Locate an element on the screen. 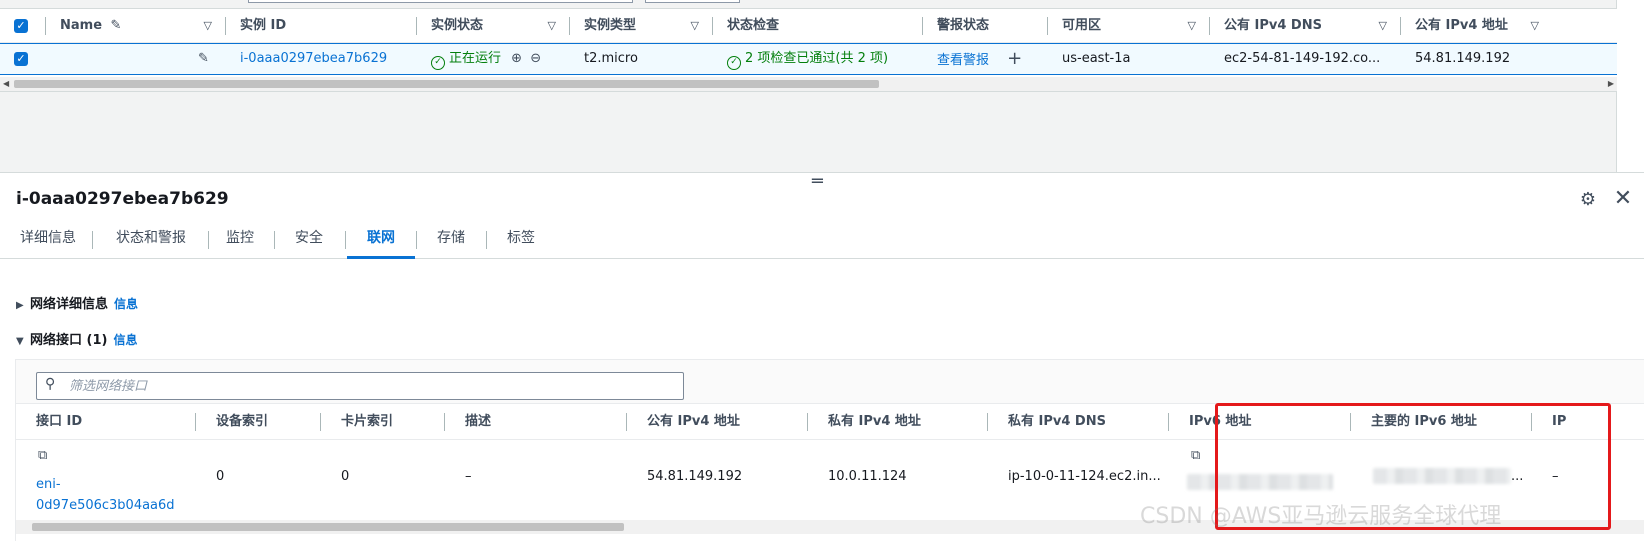  instances-horizontal-scrollbar: ◀ ▶ is located at coordinates (808, 84).